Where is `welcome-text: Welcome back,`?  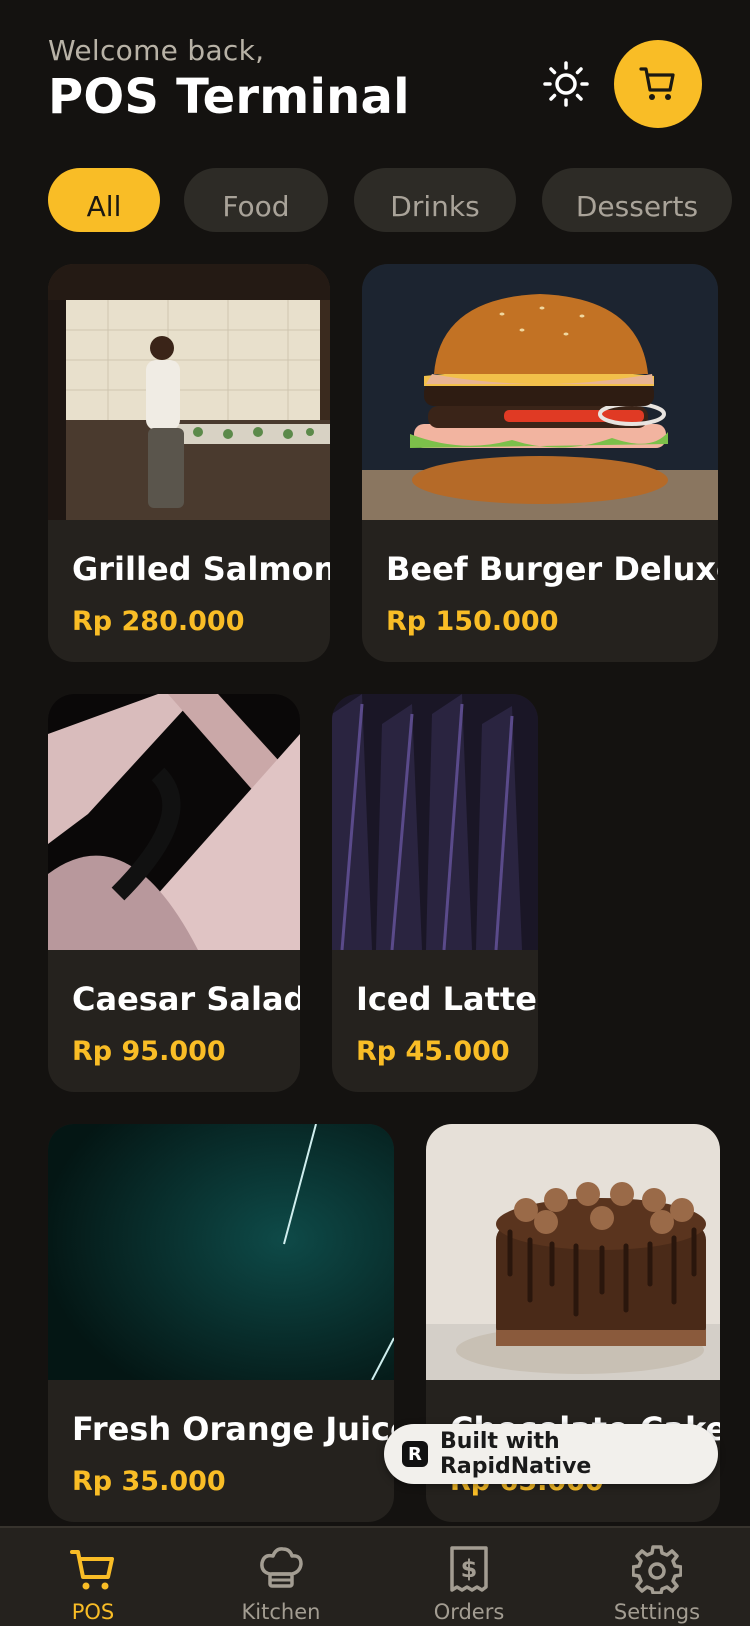 welcome-text: Welcome back, is located at coordinates (156, 50).